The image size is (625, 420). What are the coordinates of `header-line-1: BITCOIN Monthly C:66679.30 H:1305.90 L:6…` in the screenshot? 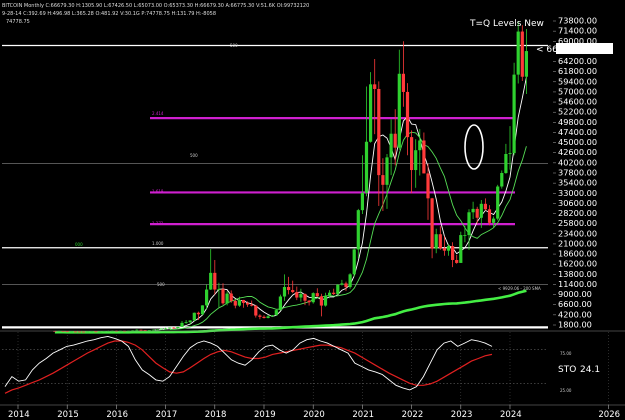 It's located at (155, 6).